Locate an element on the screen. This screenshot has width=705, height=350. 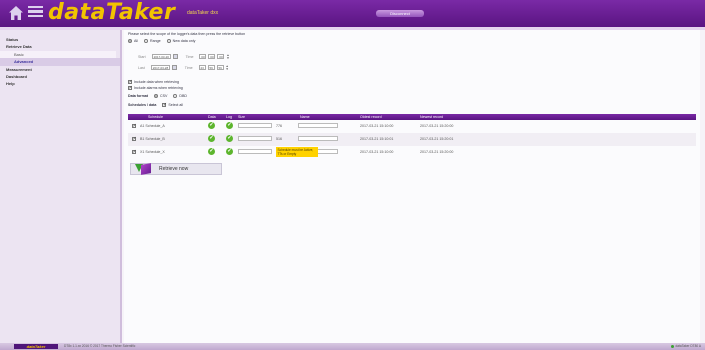
include-data-label: Include data when retrieving is located at coordinates (156, 82).